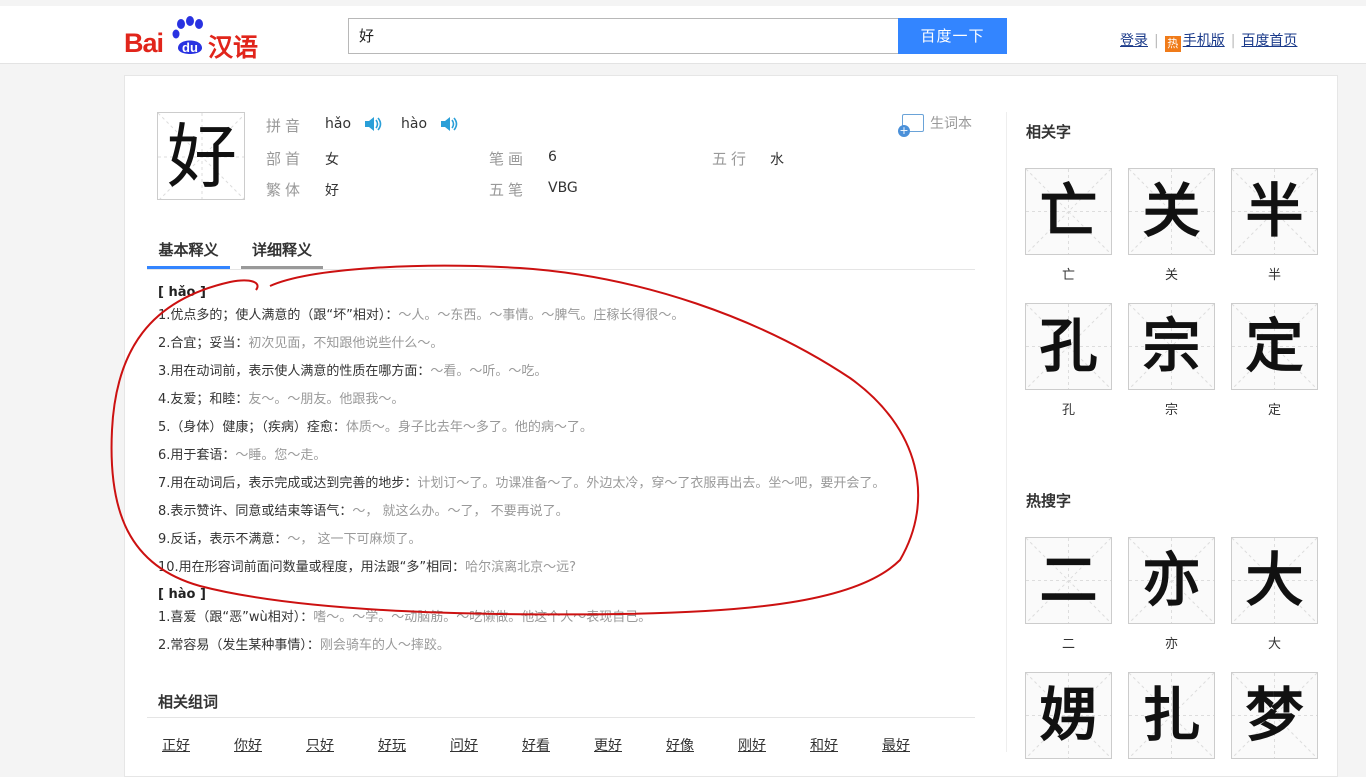  I want to click on char-tile-glyph: 娚, so click(1068, 715).